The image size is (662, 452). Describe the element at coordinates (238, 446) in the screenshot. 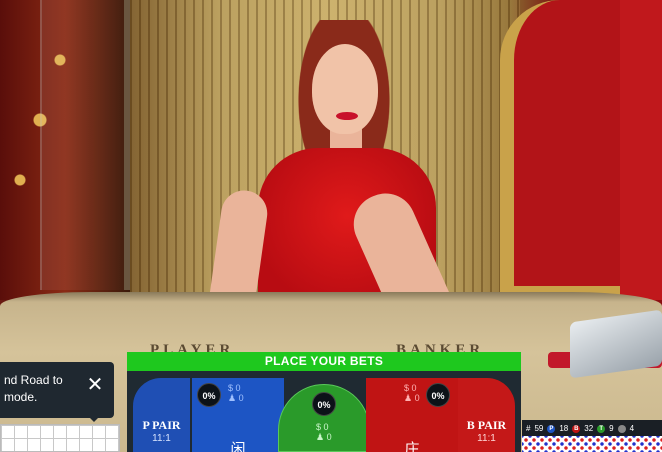

I see `player-glyph: 闲` at that location.